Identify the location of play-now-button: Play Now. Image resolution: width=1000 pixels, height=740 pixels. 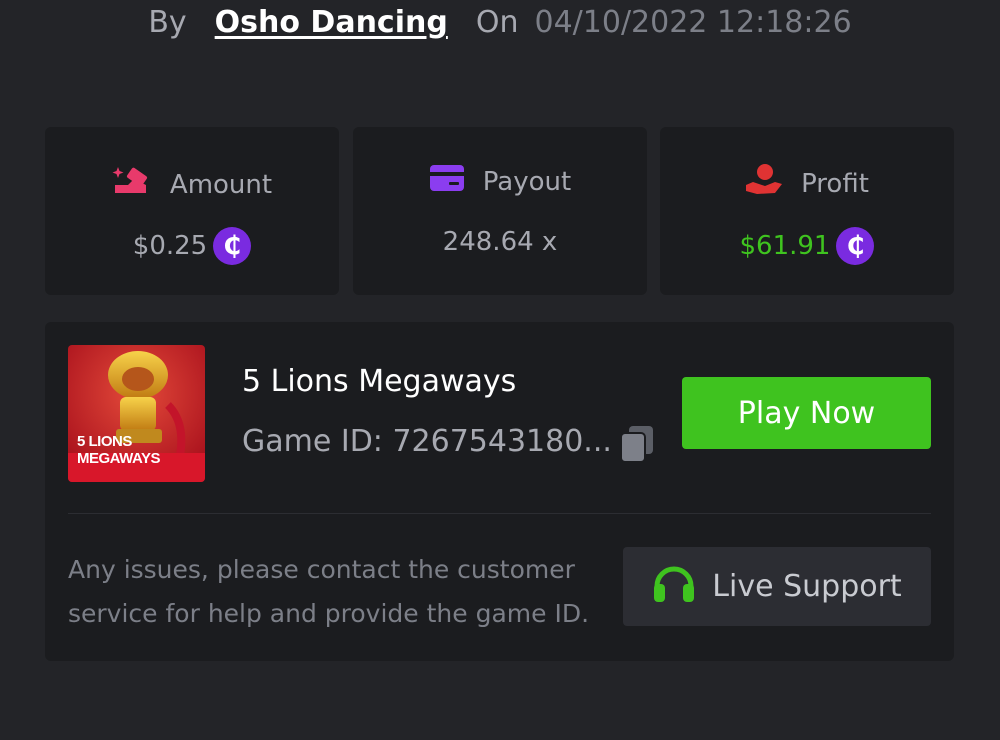
(806, 413).